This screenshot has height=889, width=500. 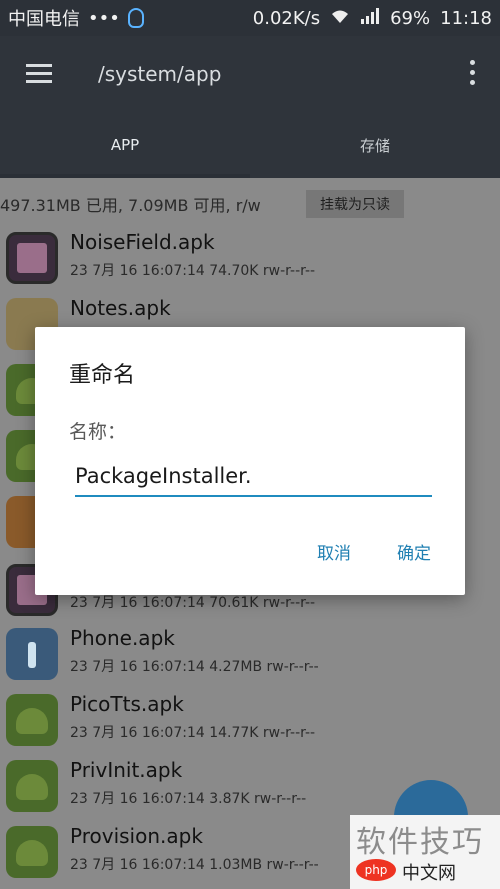 What do you see at coordinates (334, 551) in the screenshot?
I see `cancel-button: 取消` at bounding box center [334, 551].